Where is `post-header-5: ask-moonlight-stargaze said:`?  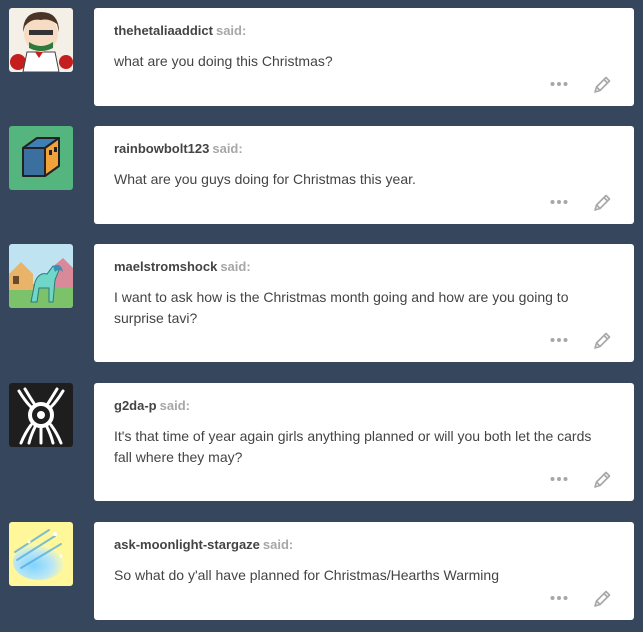
post-header-5: ask-moonlight-stargaze said: is located at coordinates (203, 544).